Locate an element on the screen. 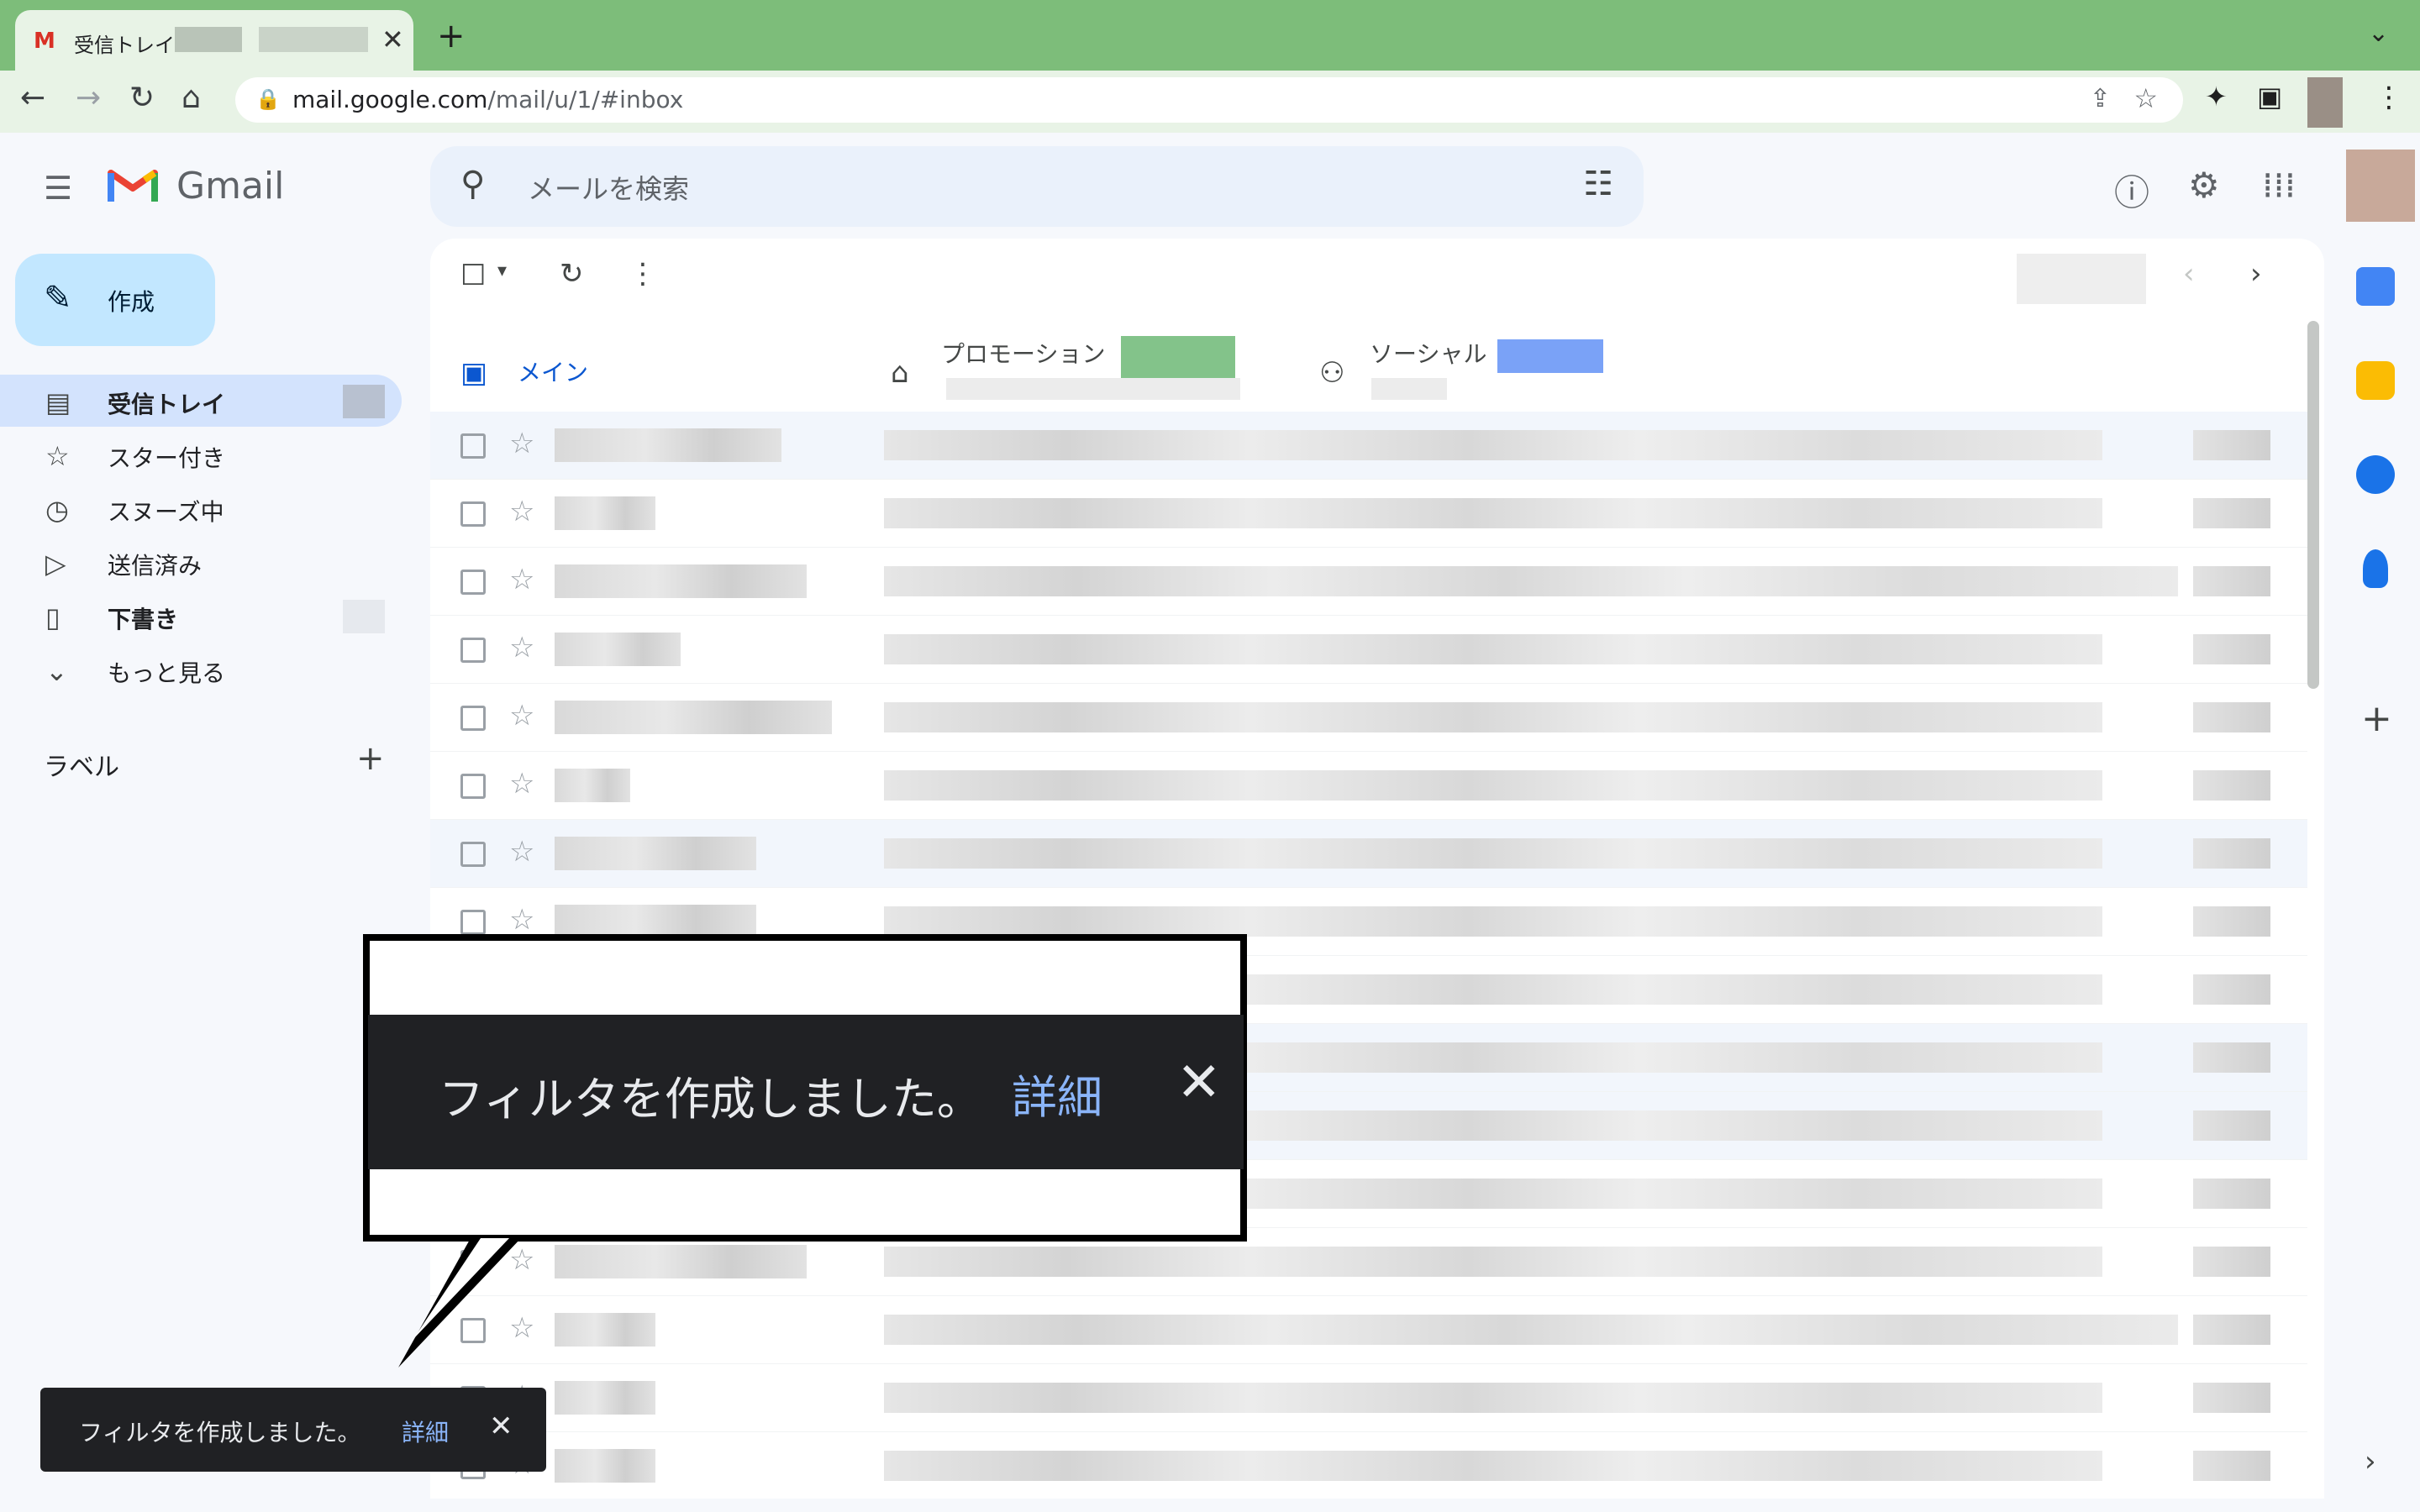  select-all-checkbox: ☐ is located at coordinates (473, 275).